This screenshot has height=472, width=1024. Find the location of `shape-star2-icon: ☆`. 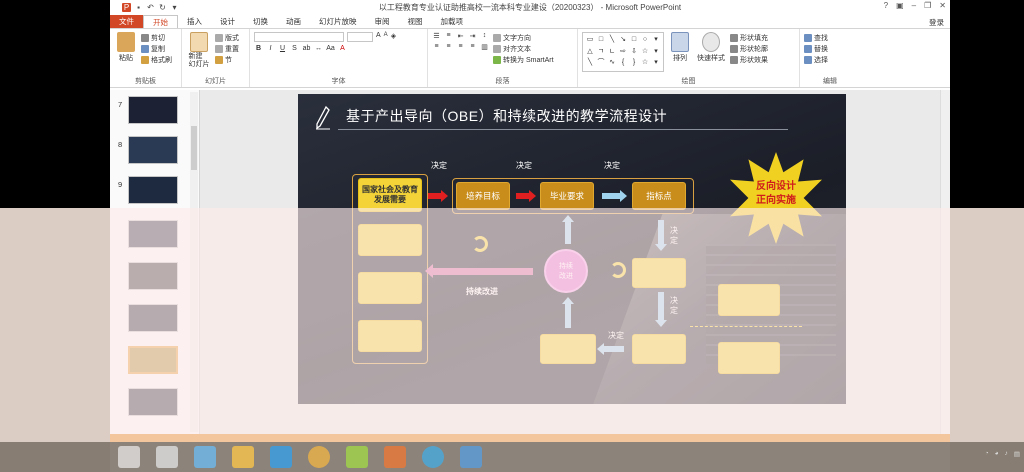

shape-star2-icon: ☆ is located at coordinates (645, 63).